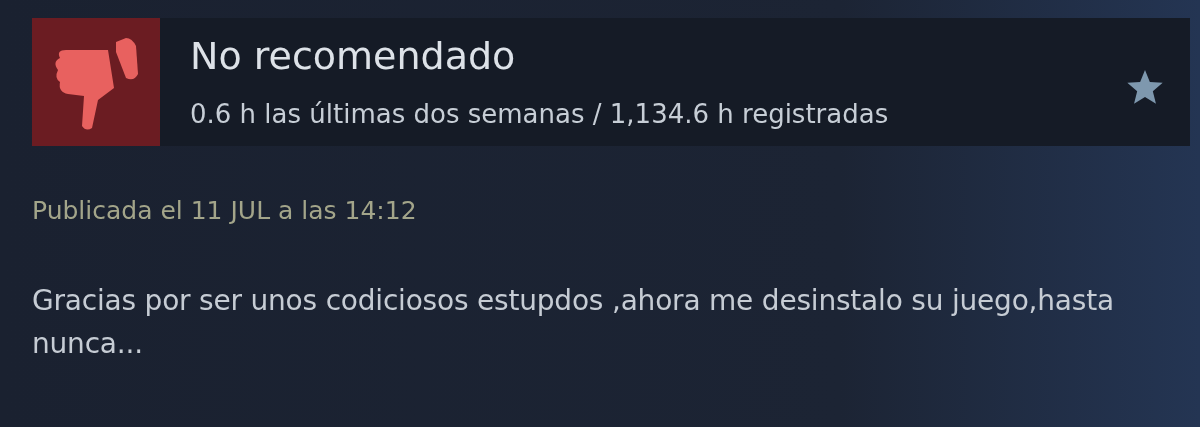 The height and width of the screenshot is (427, 1200). I want to click on playtime-text: 0.6 h las últimas dos semanas / 1,134.6 h registradas, so click(540, 114).